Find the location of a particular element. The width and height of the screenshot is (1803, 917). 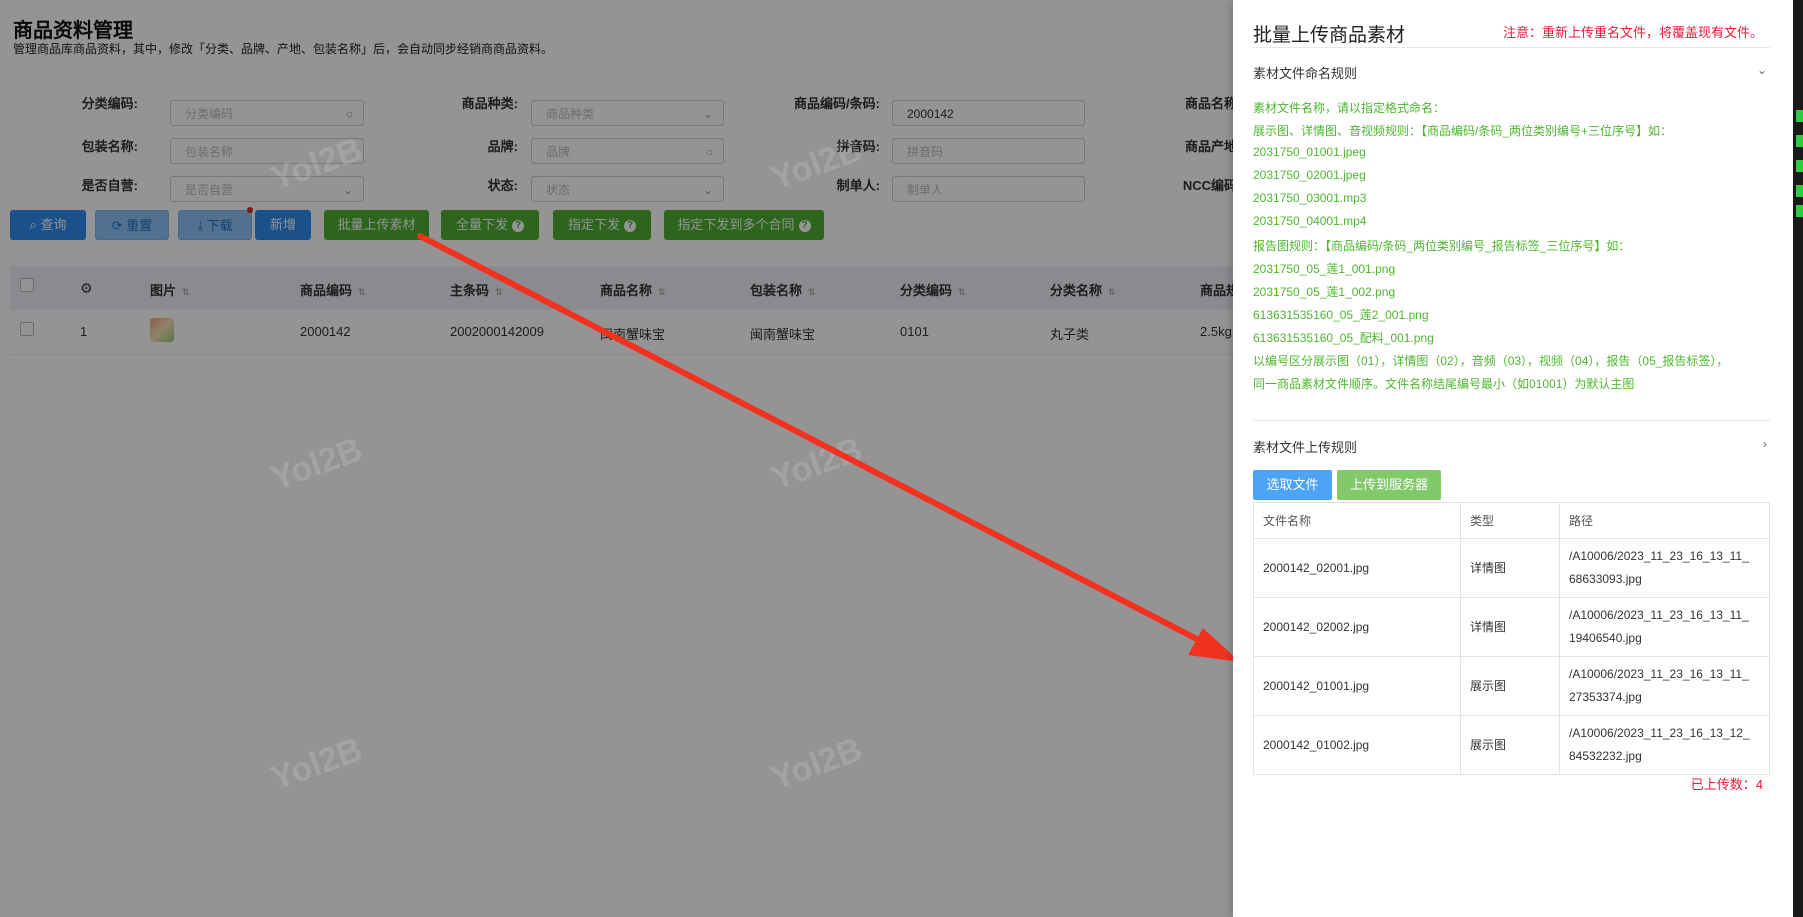

naming-rule-line: 报告图规则：【商品编码/条码_两位类别编号_报告标签_三位序号】如： is located at coordinates (1442, 246).